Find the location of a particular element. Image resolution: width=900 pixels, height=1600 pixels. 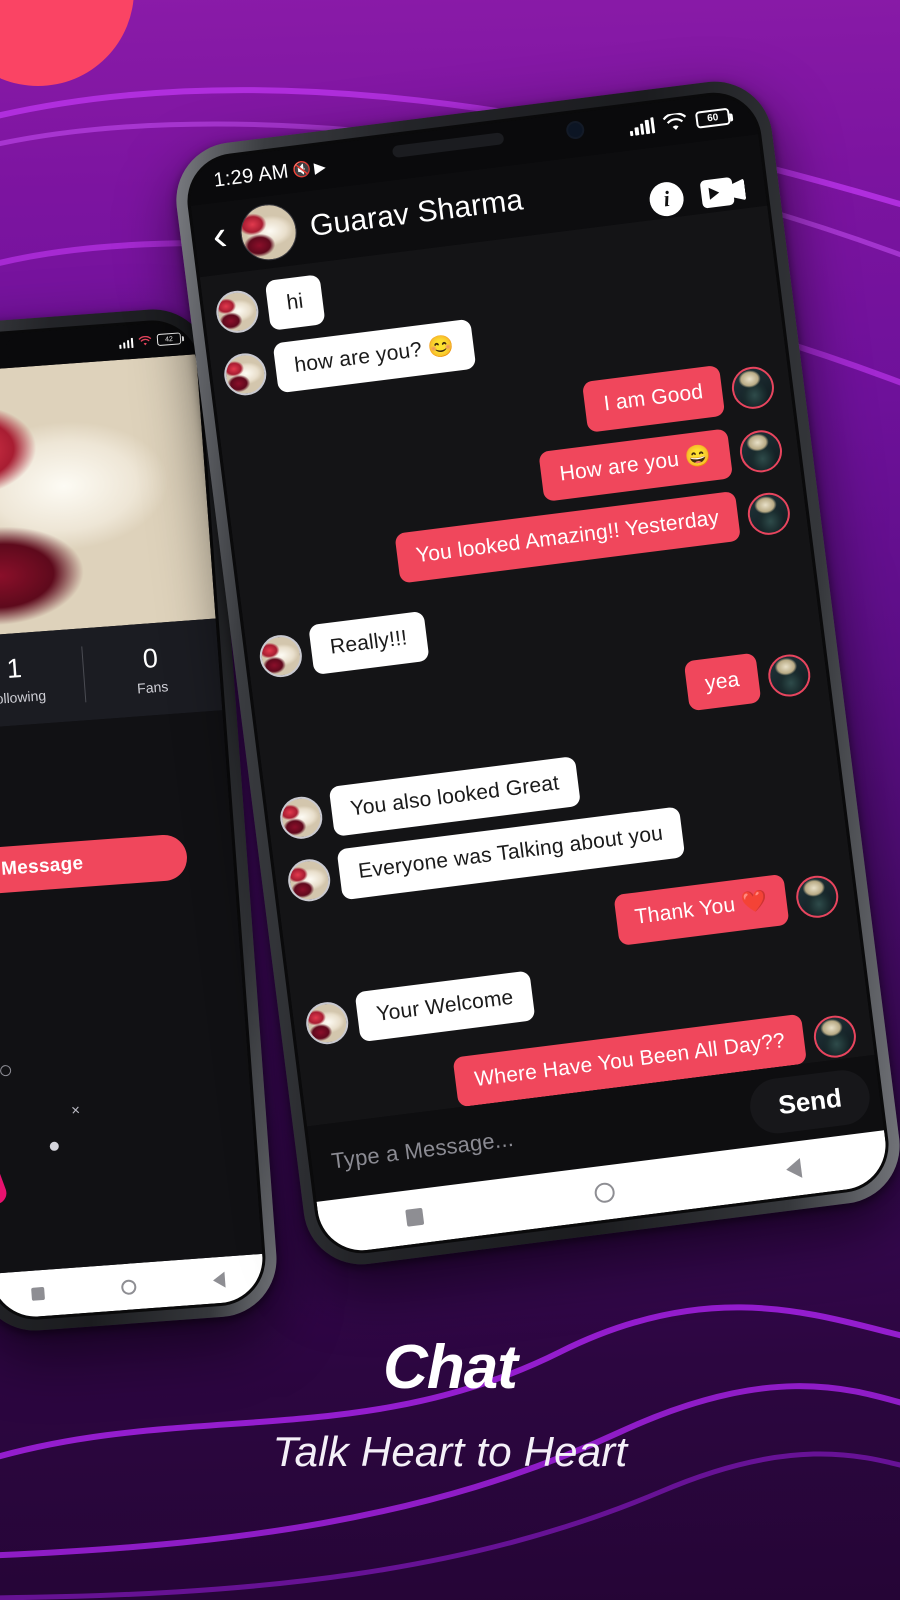

message-bubble: Thank You ❤️ is located at coordinates (701, 910).